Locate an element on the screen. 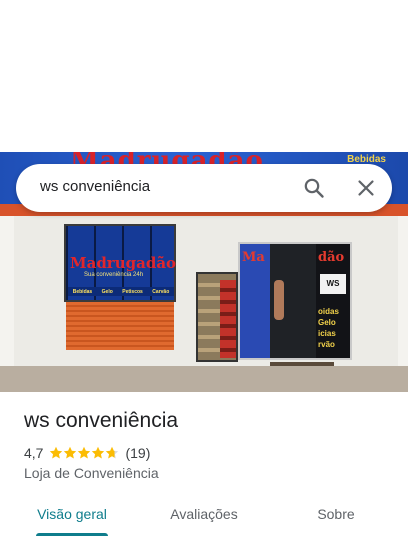 This screenshot has height=544, width=408. window-sign-title: Madrugadão is located at coordinates (123, 263).